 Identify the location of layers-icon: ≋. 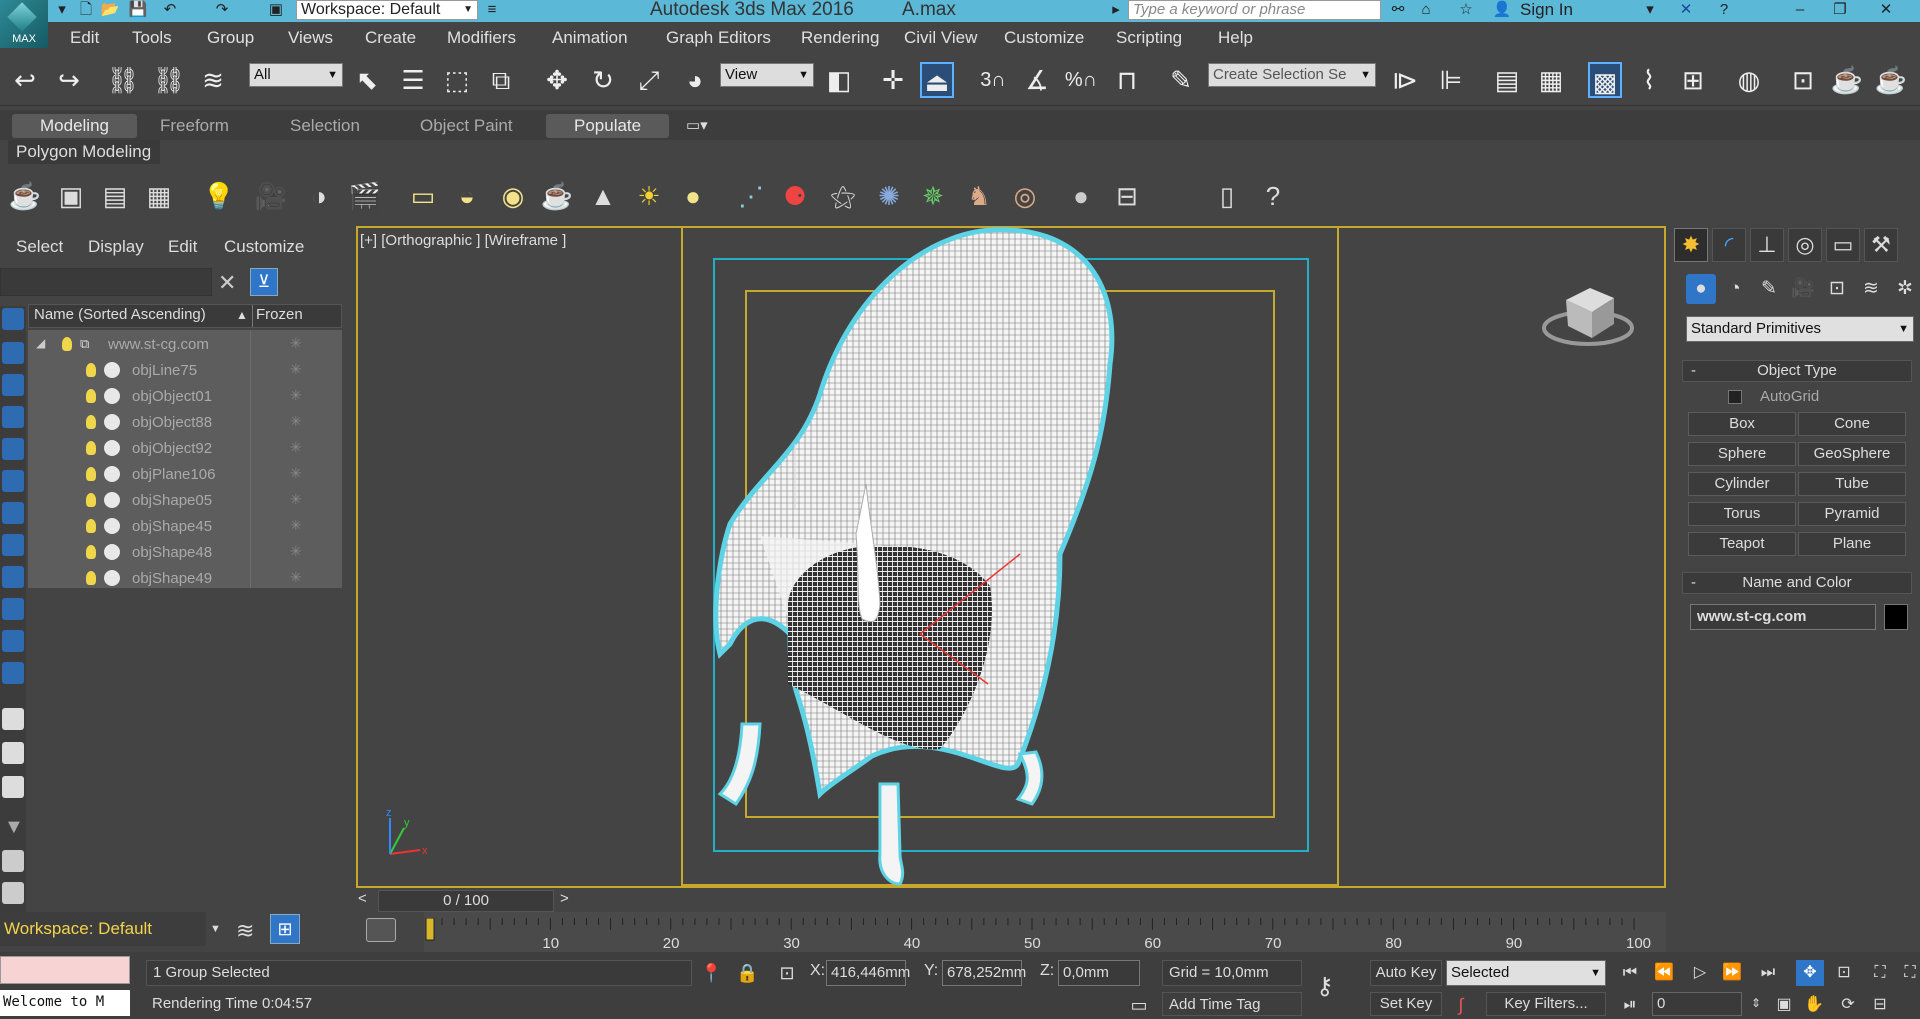
(245, 931).